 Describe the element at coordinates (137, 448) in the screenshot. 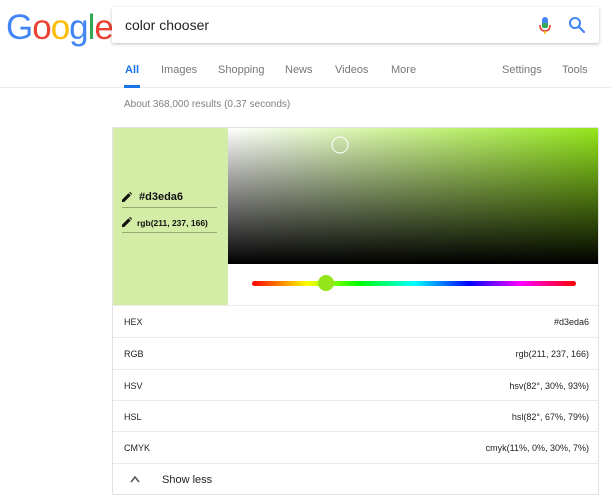

I see `format-label: CMYK` at that location.